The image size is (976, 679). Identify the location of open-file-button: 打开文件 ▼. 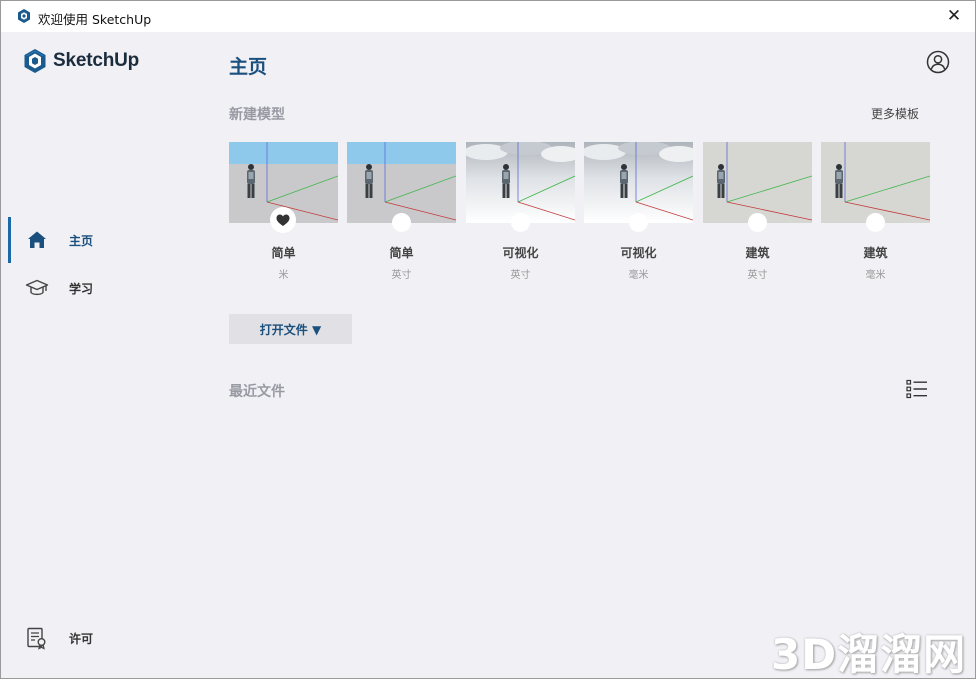
(290, 329).